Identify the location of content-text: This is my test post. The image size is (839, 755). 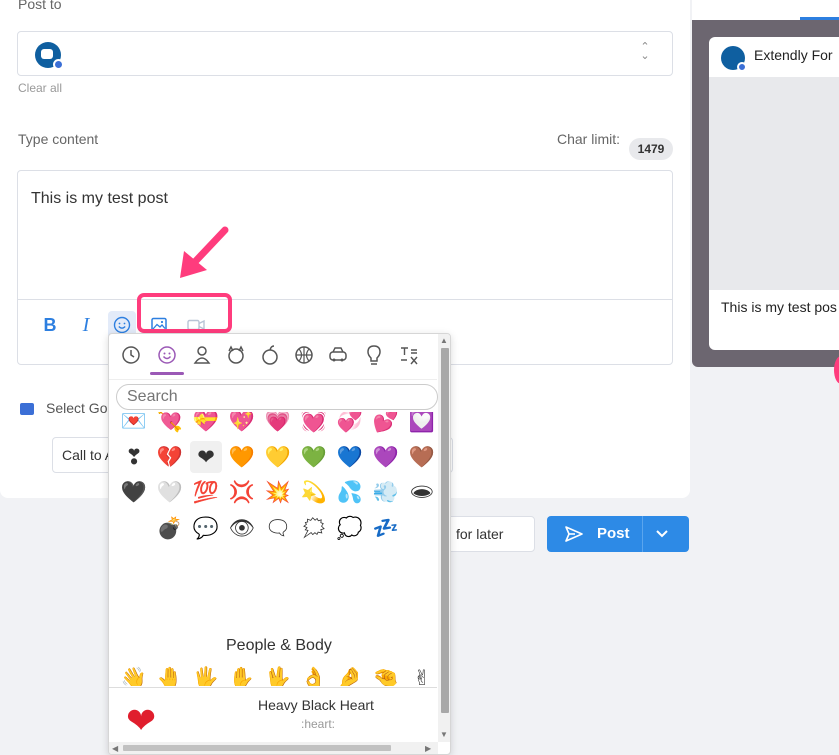
(99, 199).